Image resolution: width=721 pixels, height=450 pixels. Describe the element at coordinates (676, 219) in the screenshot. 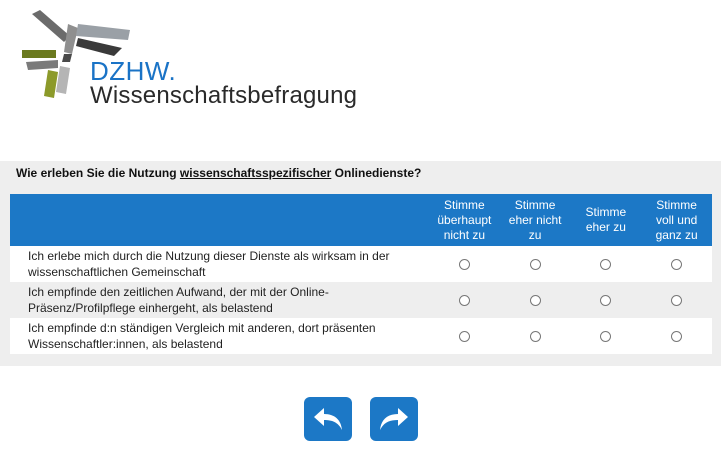

I see `column-header: Stimme voll und ganz zu` at that location.